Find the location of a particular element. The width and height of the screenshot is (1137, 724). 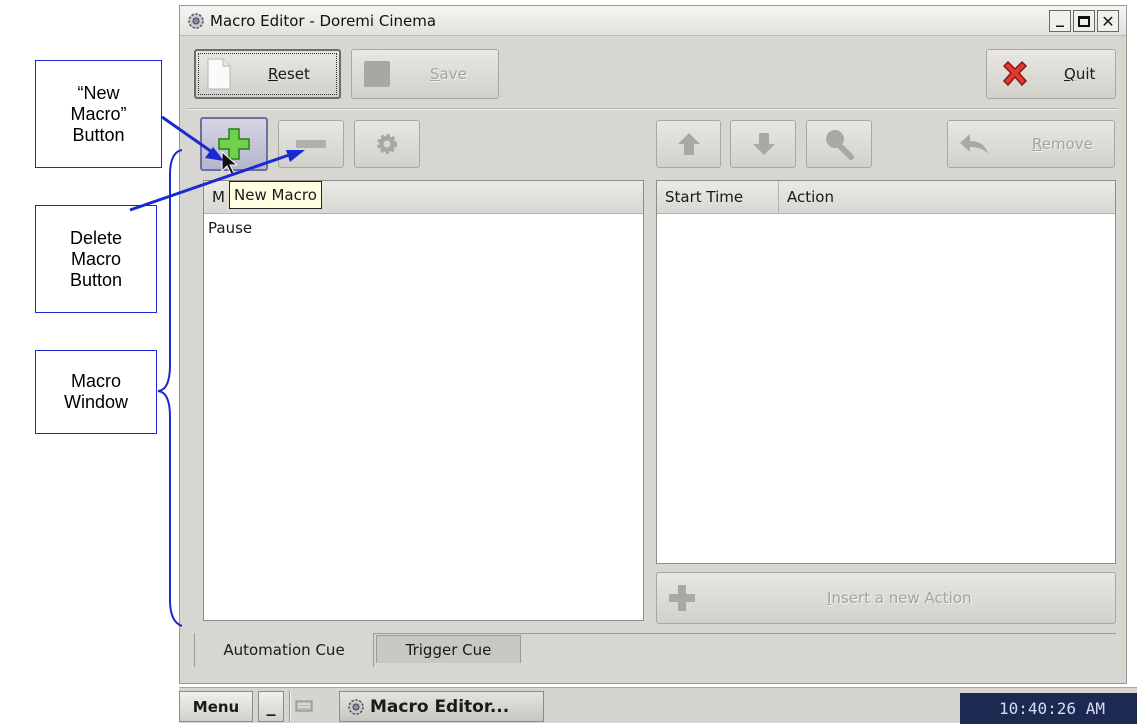

new-macro-arrow-line is located at coordinates (187, 134).